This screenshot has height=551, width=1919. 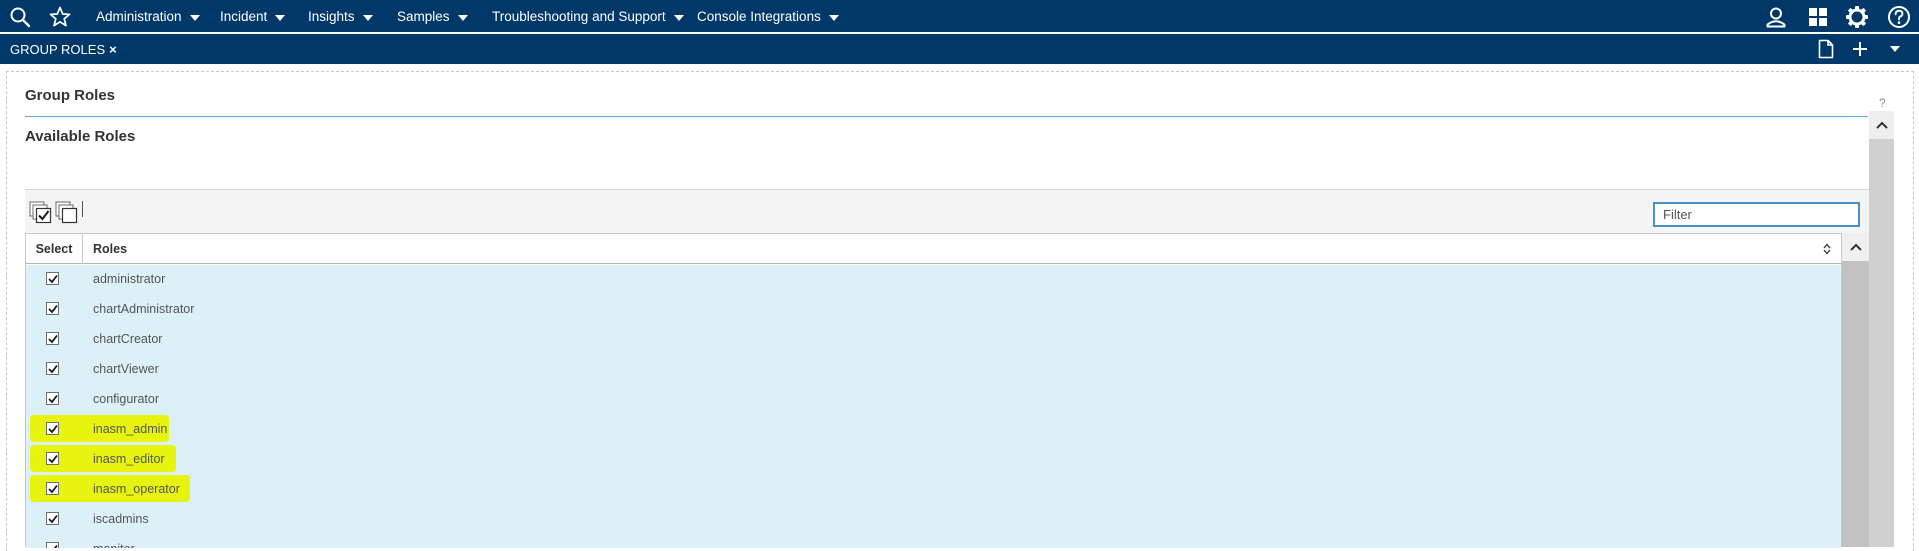 What do you see at coordinates (129, 279) in the screenshot?
I see `role-name: administrator` at bounding box center [129, 279].